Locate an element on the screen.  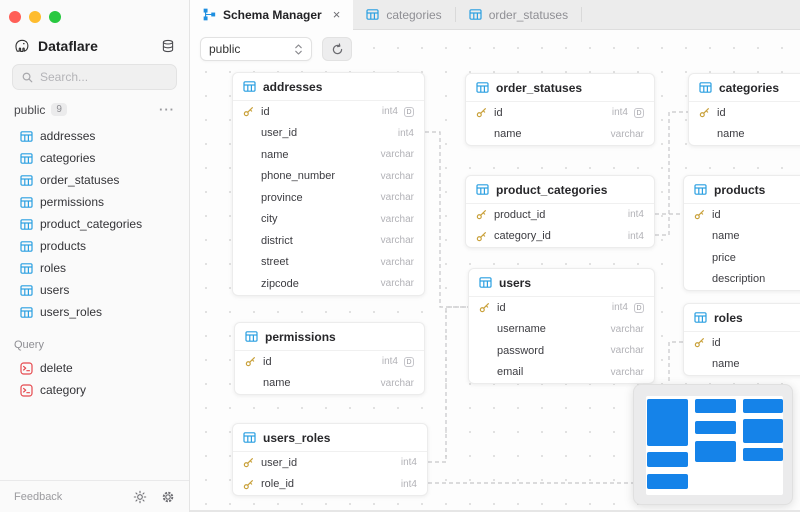
column-name: zipcode is located at coordinates (280, 283).